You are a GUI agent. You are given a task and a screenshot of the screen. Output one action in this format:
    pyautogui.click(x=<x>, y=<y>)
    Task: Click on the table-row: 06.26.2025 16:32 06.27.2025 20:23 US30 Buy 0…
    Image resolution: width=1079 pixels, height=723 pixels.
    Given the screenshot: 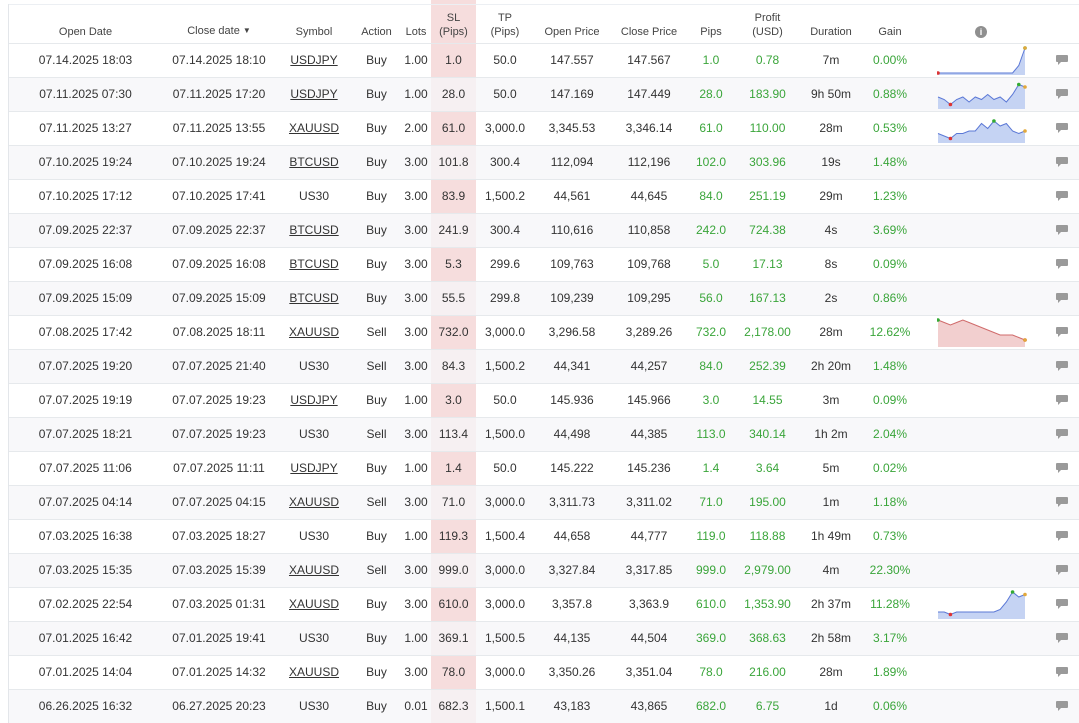 What is the action you would take?
    pyautogui.click(x=544, y=706)
    